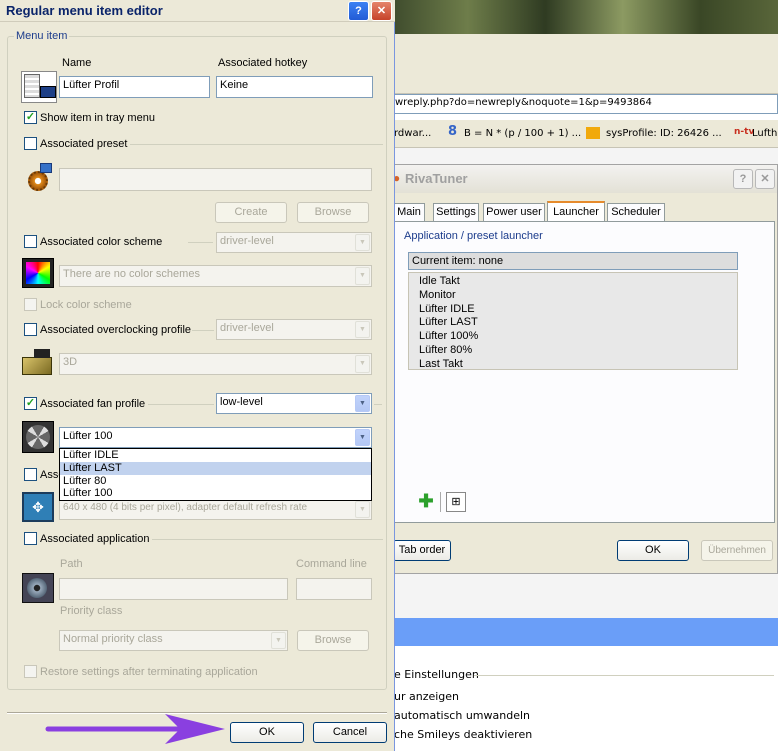  What do you see at coordinates (116, 330) in the screenshot?
I see `overclocking-label: Associated overclocking profile` at bounding box center [116, 330].